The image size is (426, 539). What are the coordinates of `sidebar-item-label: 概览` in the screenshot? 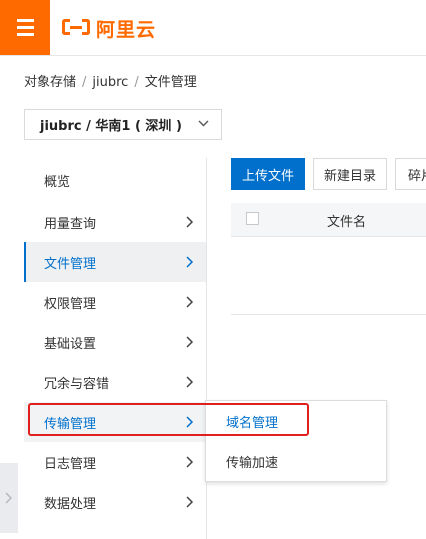 It's located at (57, 182).